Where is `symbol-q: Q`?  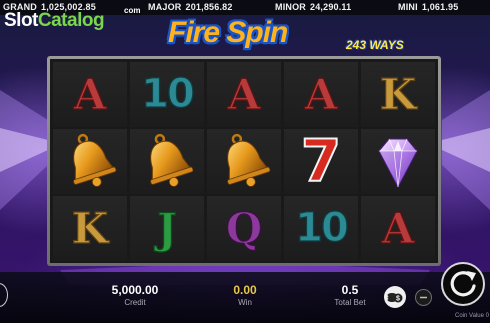
symbol-q: Q is located at coordinates (244, 228).